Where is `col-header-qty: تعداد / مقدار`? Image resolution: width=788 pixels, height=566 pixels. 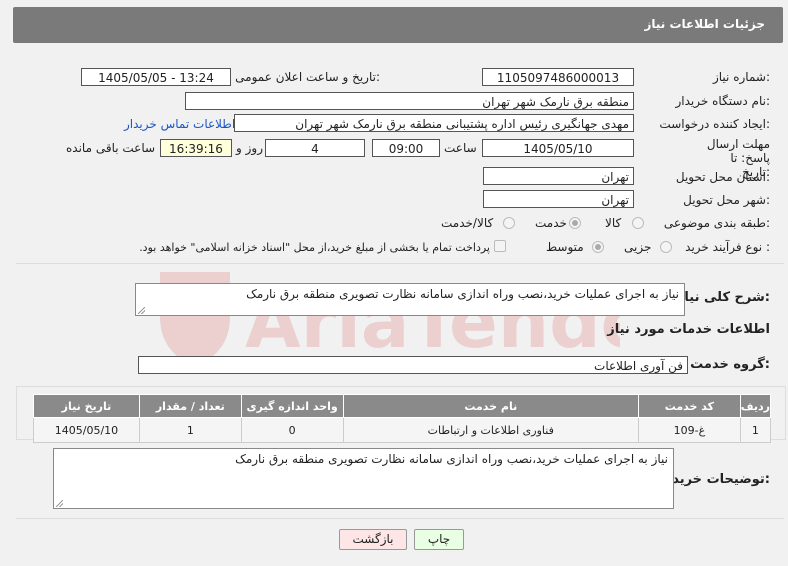
col-header-qty: تعداد / مقدار is located at coordinates (190, 406).